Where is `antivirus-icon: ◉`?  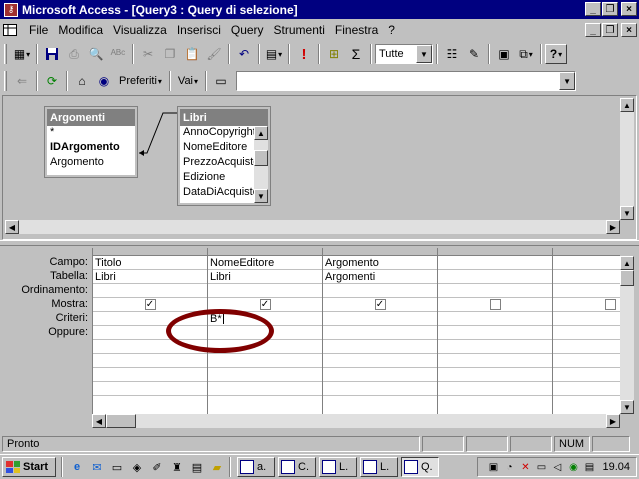
antivirus-icon: ◉ is located at coordinates (573, 467).